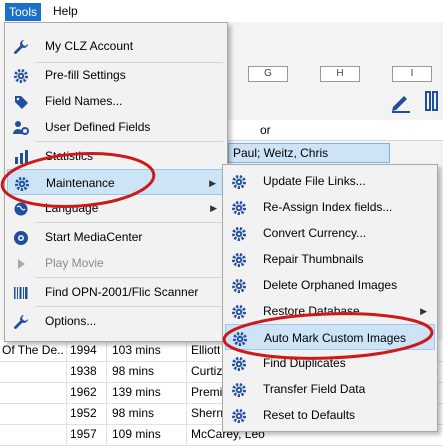  I want to click on menu-bar: Tools Help, so click(221, 11).